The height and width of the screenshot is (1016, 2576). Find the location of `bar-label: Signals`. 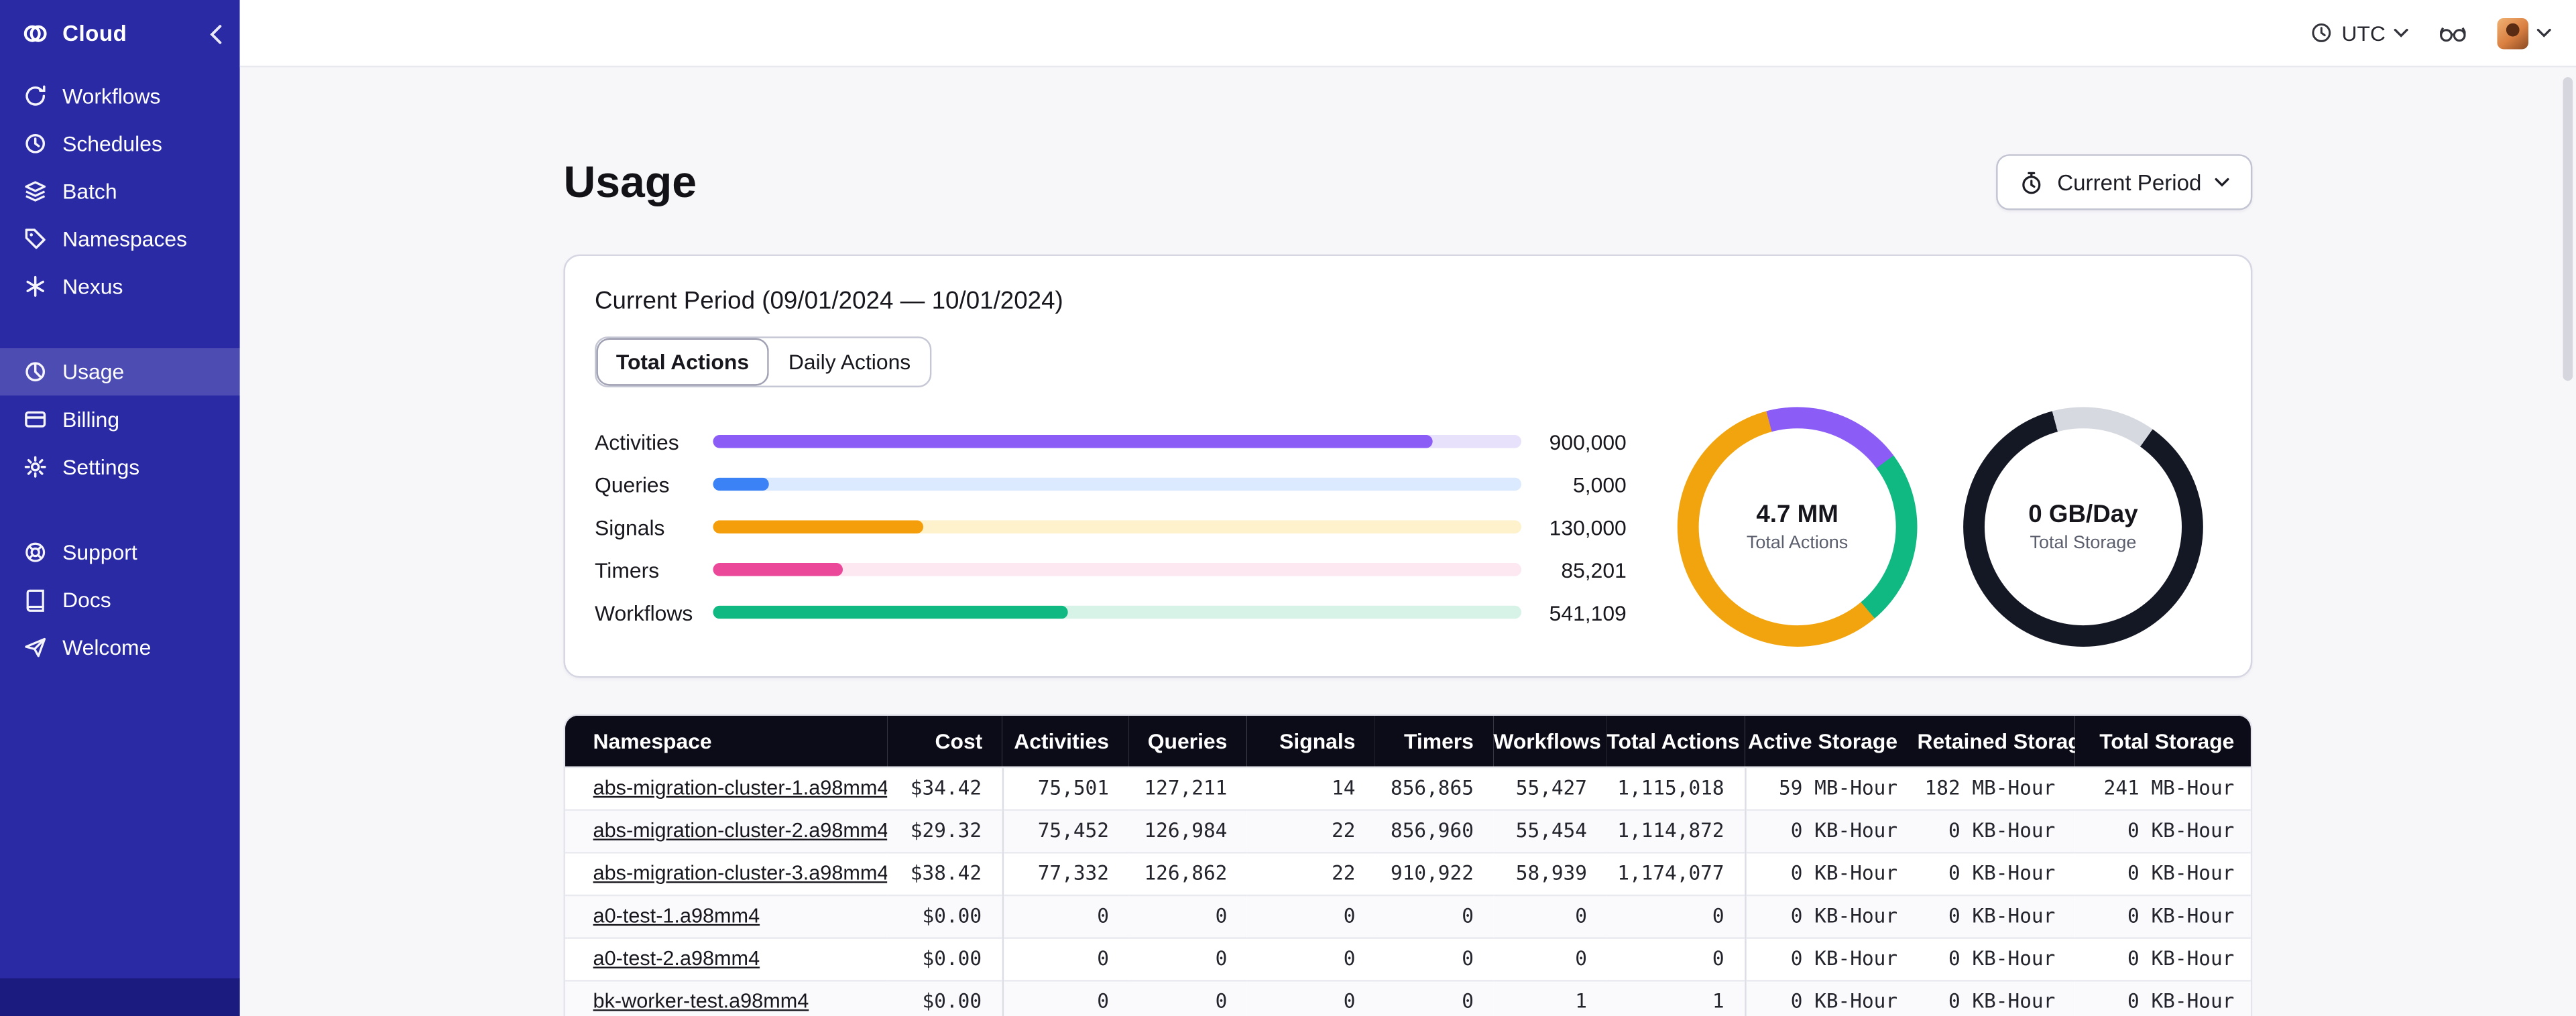

bar-label: Signals is located at coordinates (630, 526).